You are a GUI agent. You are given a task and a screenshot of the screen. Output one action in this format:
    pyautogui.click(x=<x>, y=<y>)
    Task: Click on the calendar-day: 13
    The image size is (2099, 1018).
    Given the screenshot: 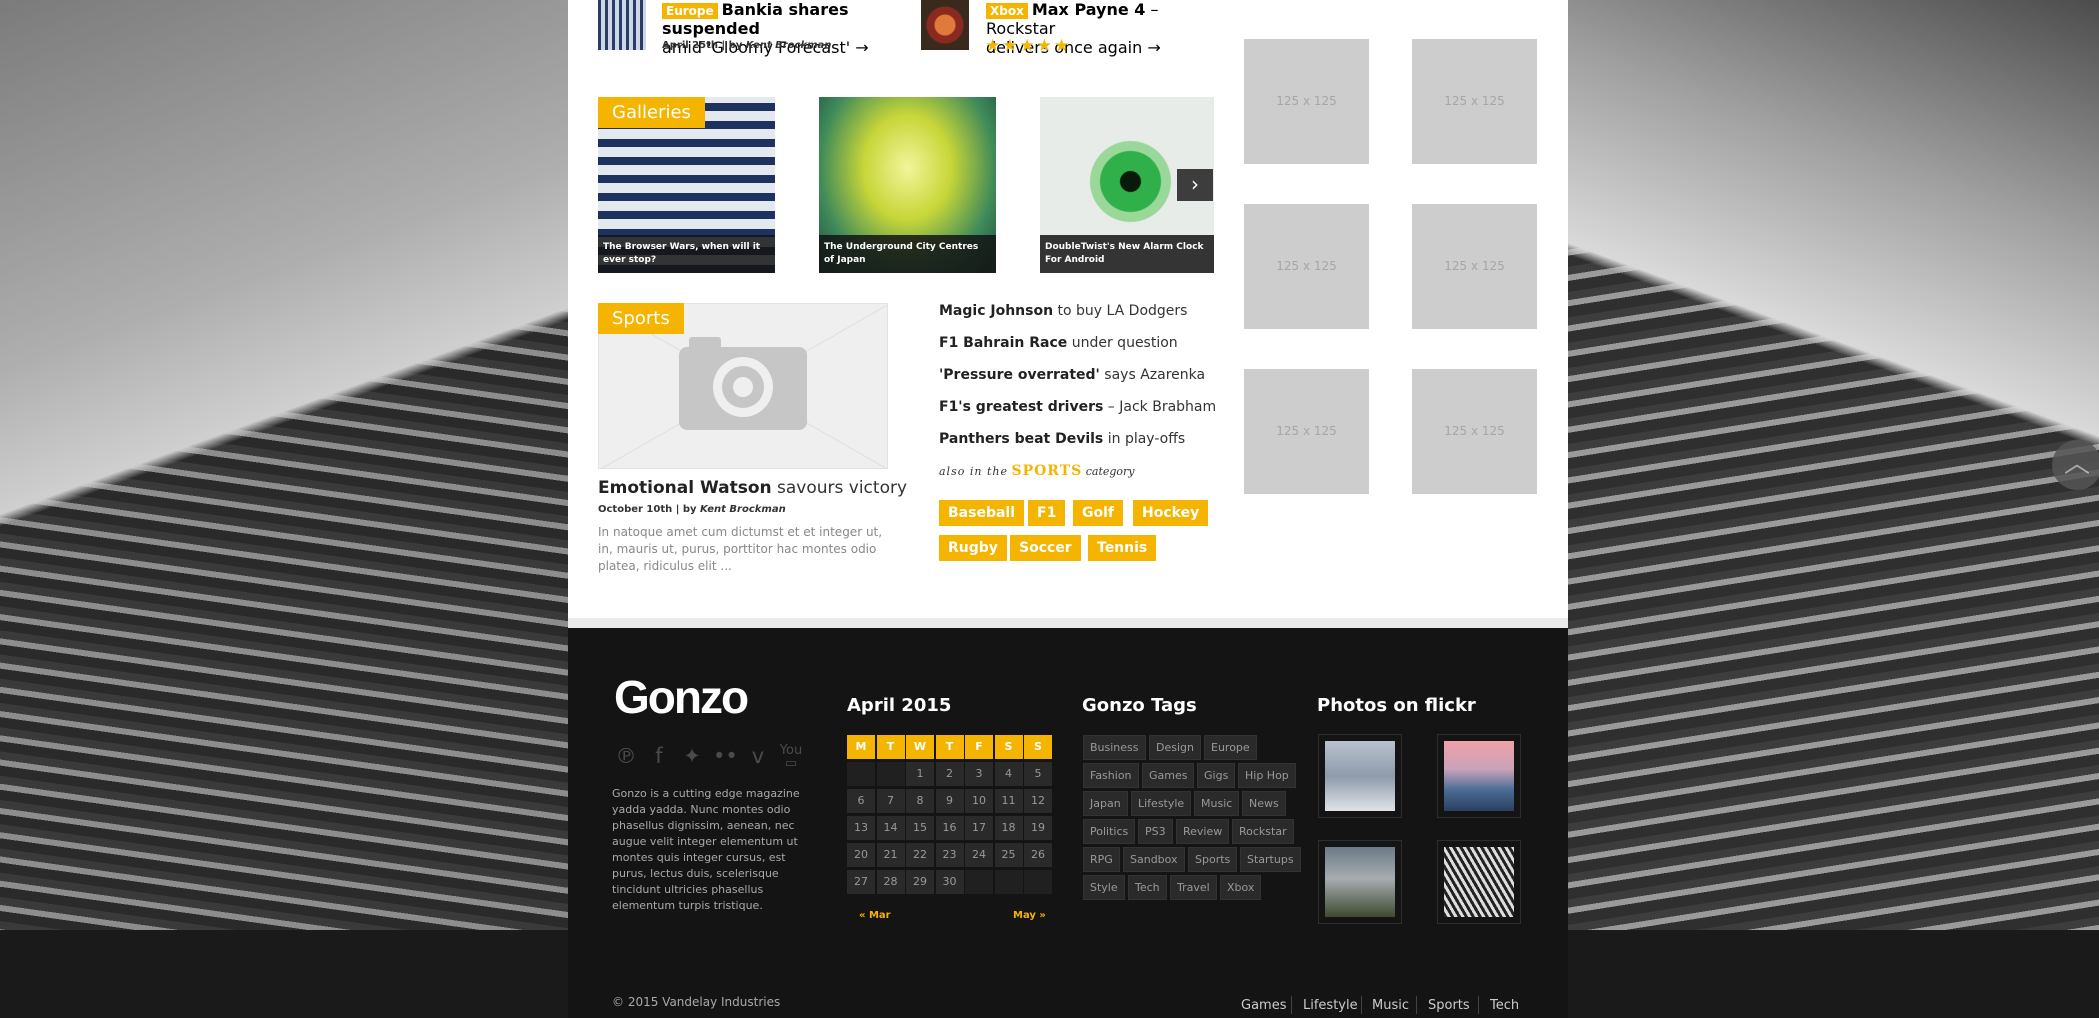 What is the action you would take?
    pyautogui.click(x=861, y=828)
    